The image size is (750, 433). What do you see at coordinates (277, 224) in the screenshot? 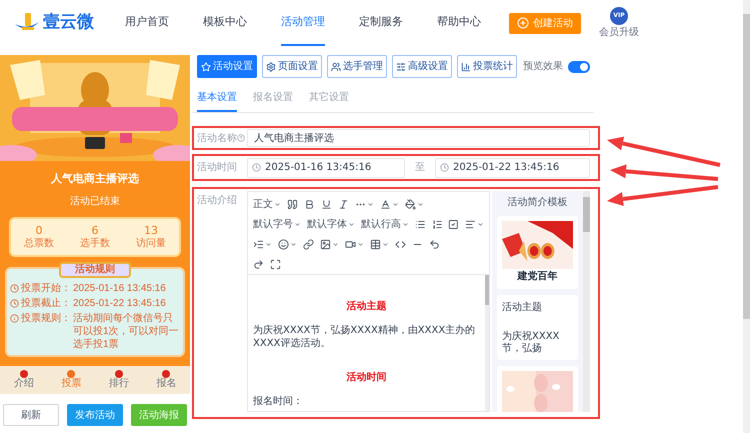
I see `font-size-dropdown: 默认字号` at bounding box center [277, 224].